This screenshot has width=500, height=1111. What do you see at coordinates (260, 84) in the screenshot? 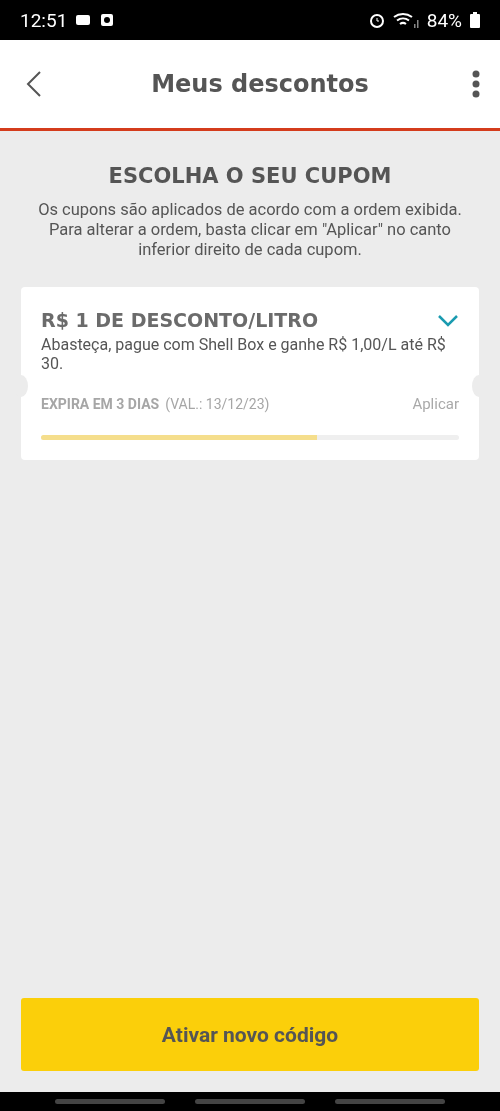
I see `page-title: Meus descontos` at bounding box center [260, 84].